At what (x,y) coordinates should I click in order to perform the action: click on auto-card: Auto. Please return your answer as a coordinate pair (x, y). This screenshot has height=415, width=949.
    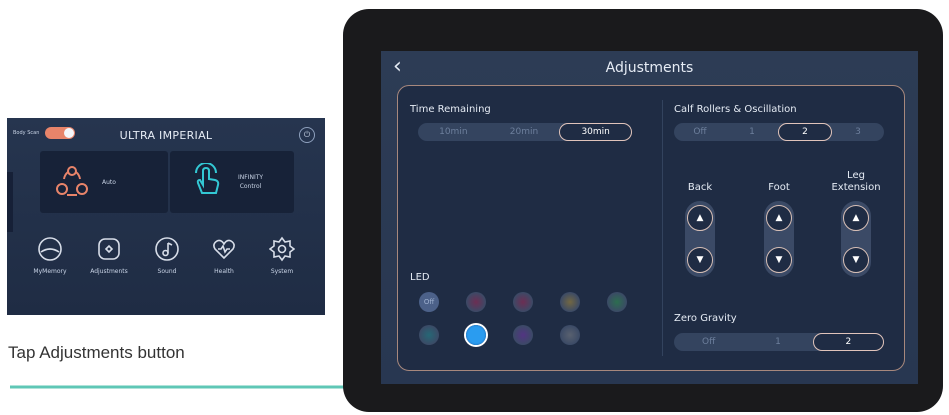
    Looking at the image, I should click on (104, 182).